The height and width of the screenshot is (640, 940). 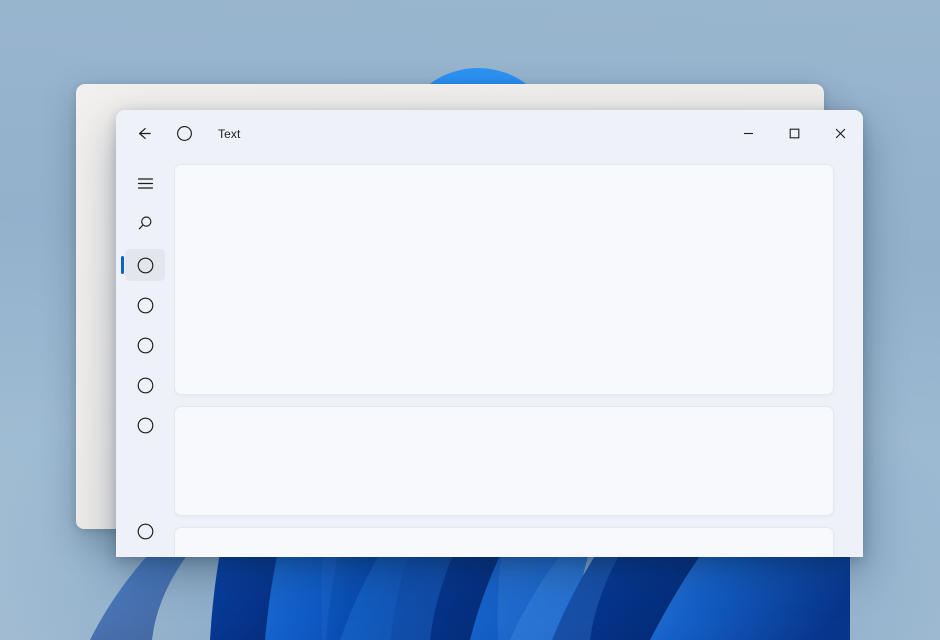 I want to click on sidebar-item-bottom, so click(x=145, y=531).